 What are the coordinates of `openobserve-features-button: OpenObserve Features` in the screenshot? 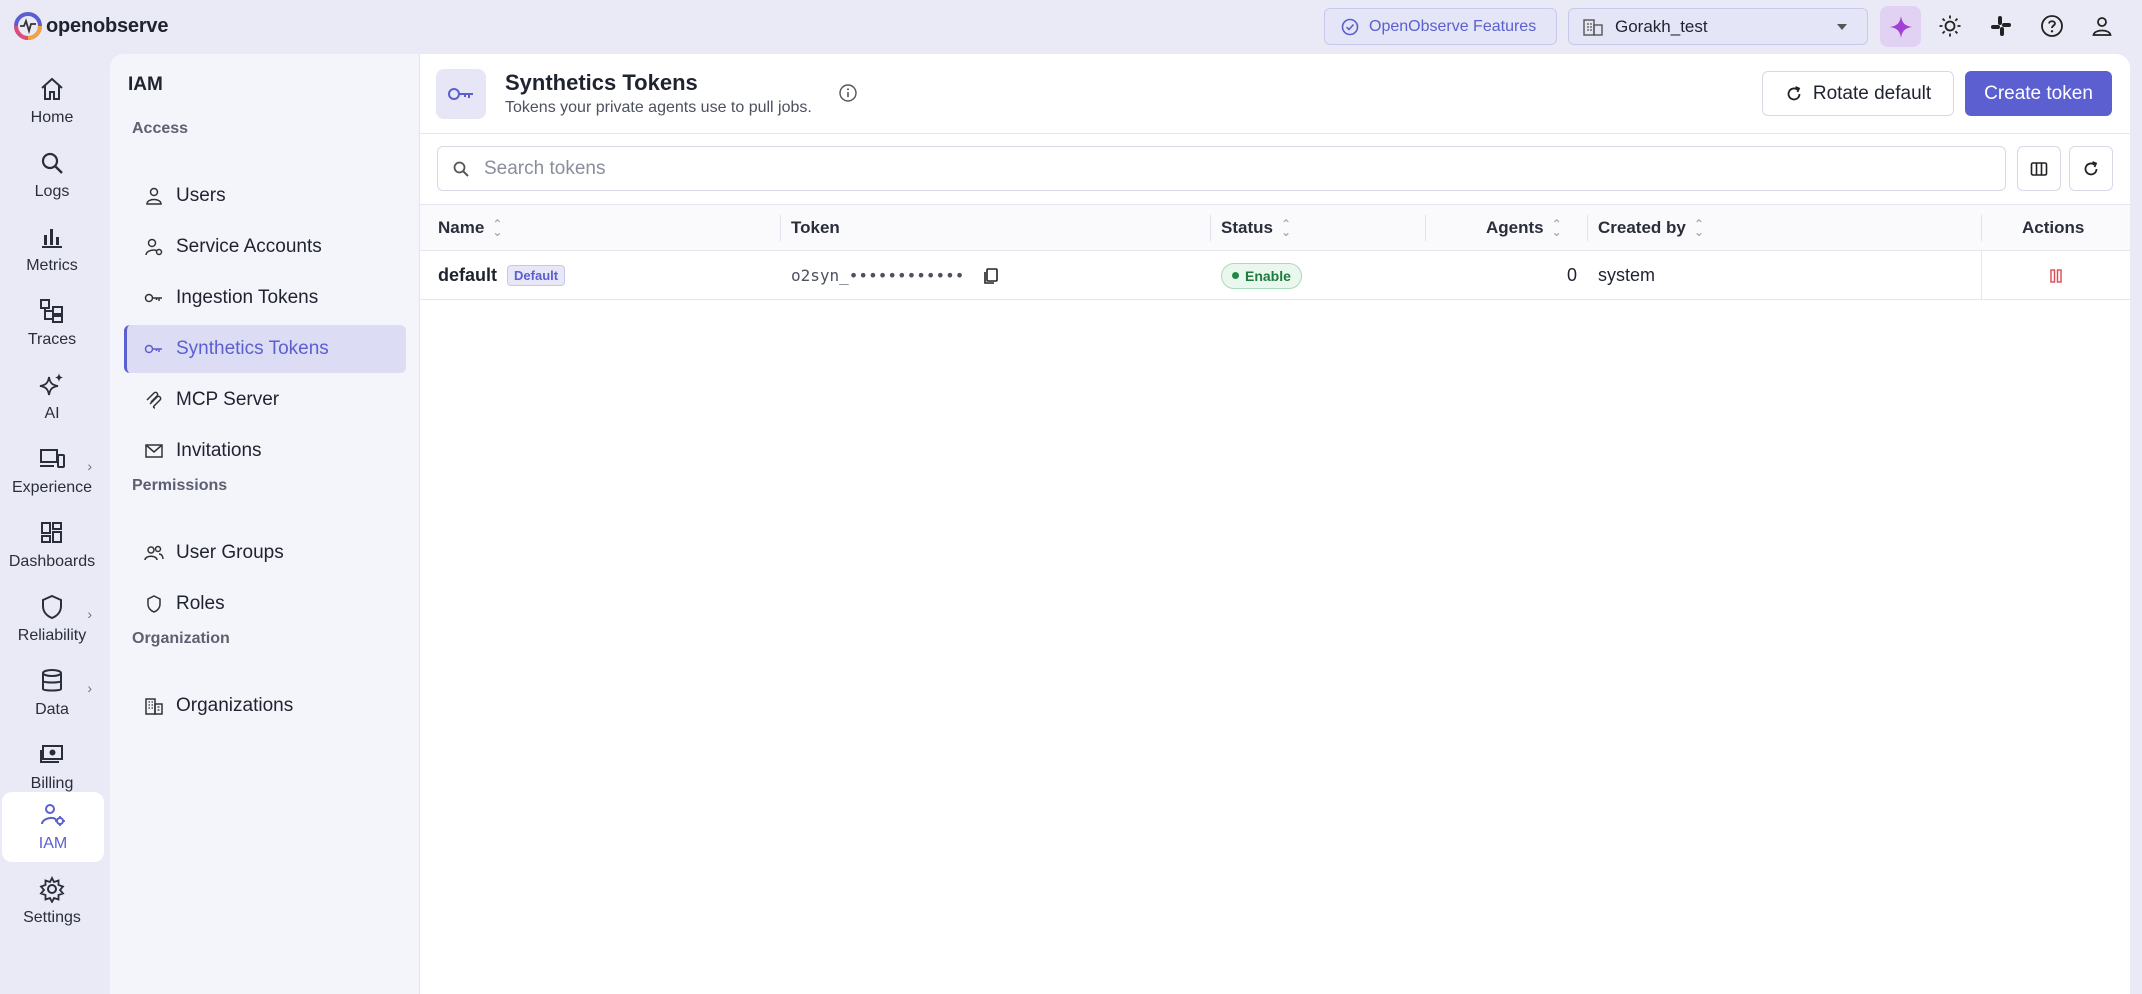 It's located at (1440, 26).